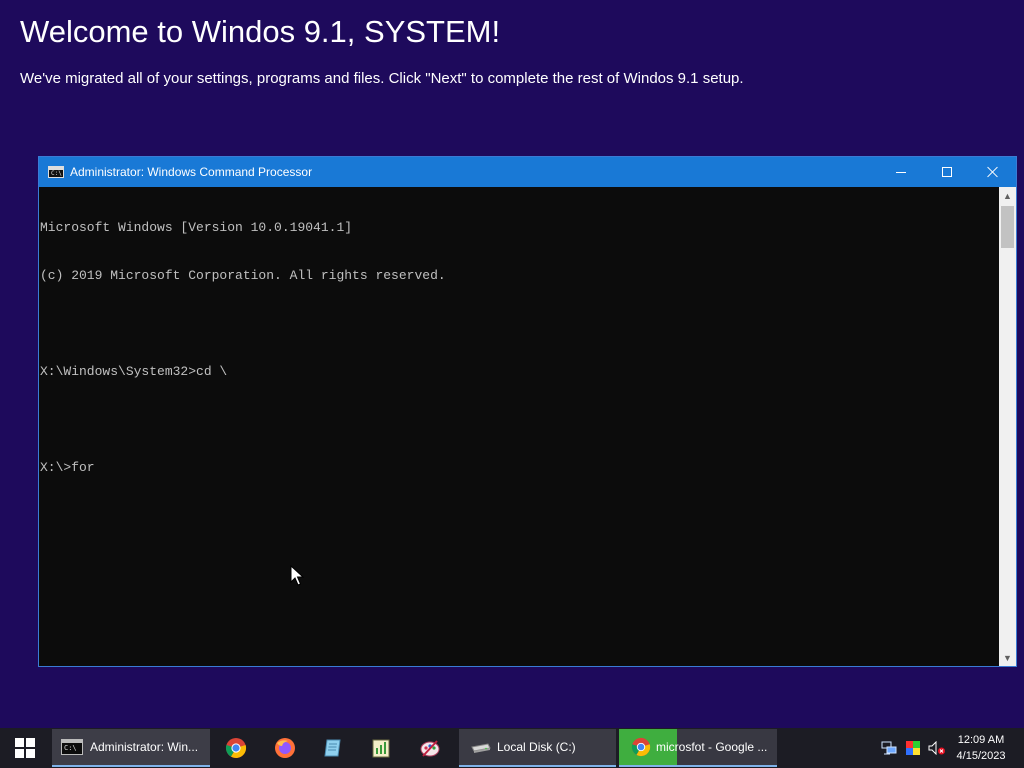  I want to click on firefox-icon, so click(285, 748).